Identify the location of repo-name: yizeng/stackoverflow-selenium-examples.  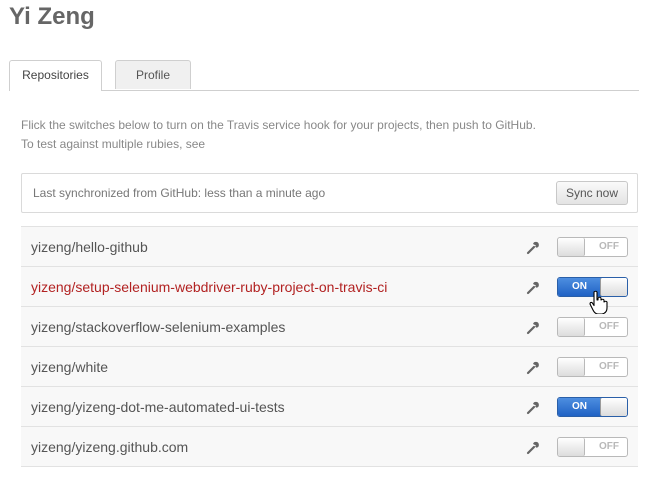
(158, 327).